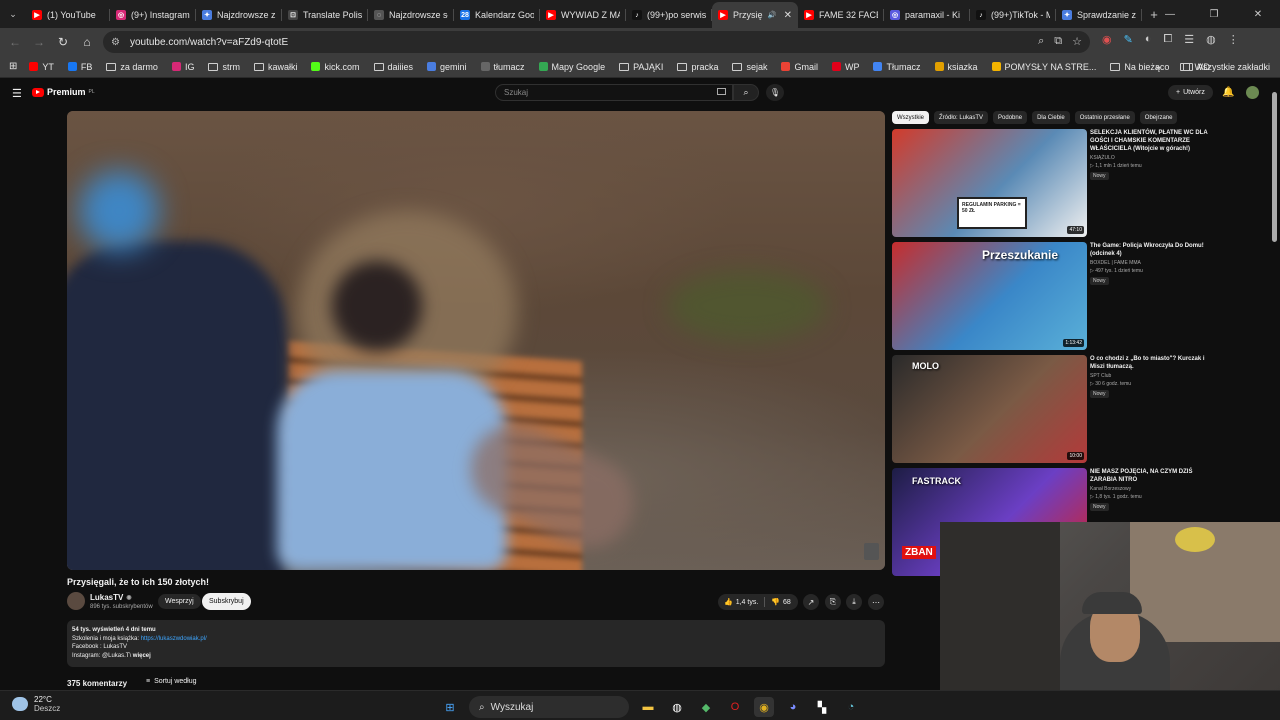  I want to click on dislike-button: 👎 68, so click(781, 602).